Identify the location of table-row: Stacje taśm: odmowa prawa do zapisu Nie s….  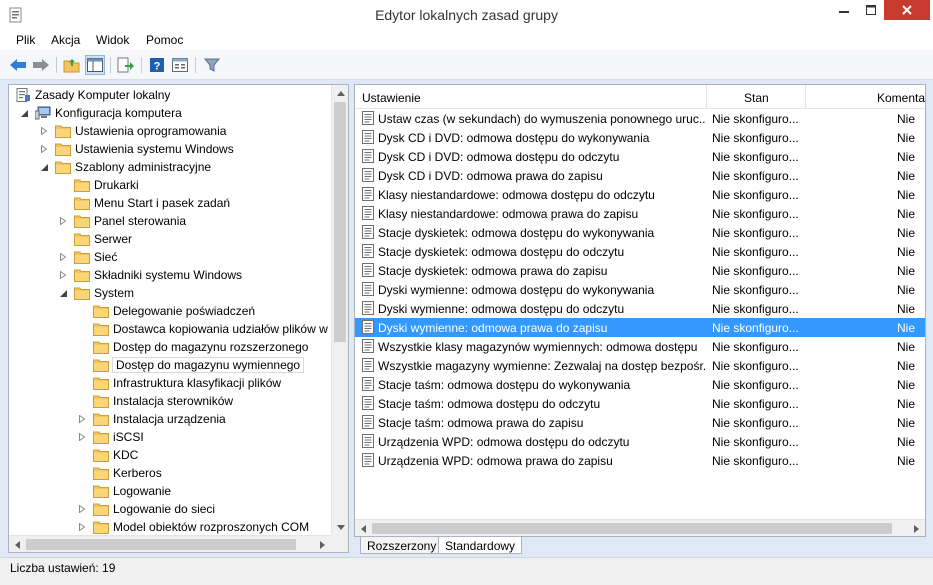
(640, 422).